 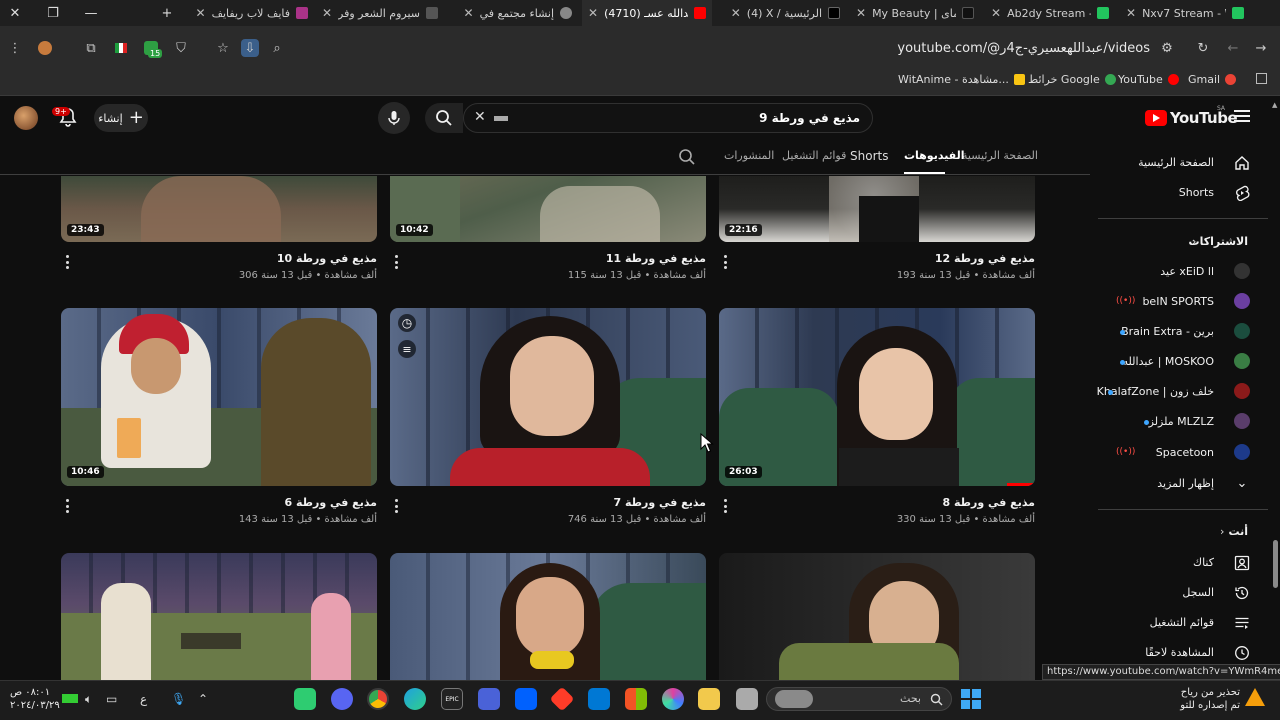 What do you see at coordinates (15, 48) in the screenshot?
I see `menu-dots-icon: ⋮` at bounding box center [15, 48].